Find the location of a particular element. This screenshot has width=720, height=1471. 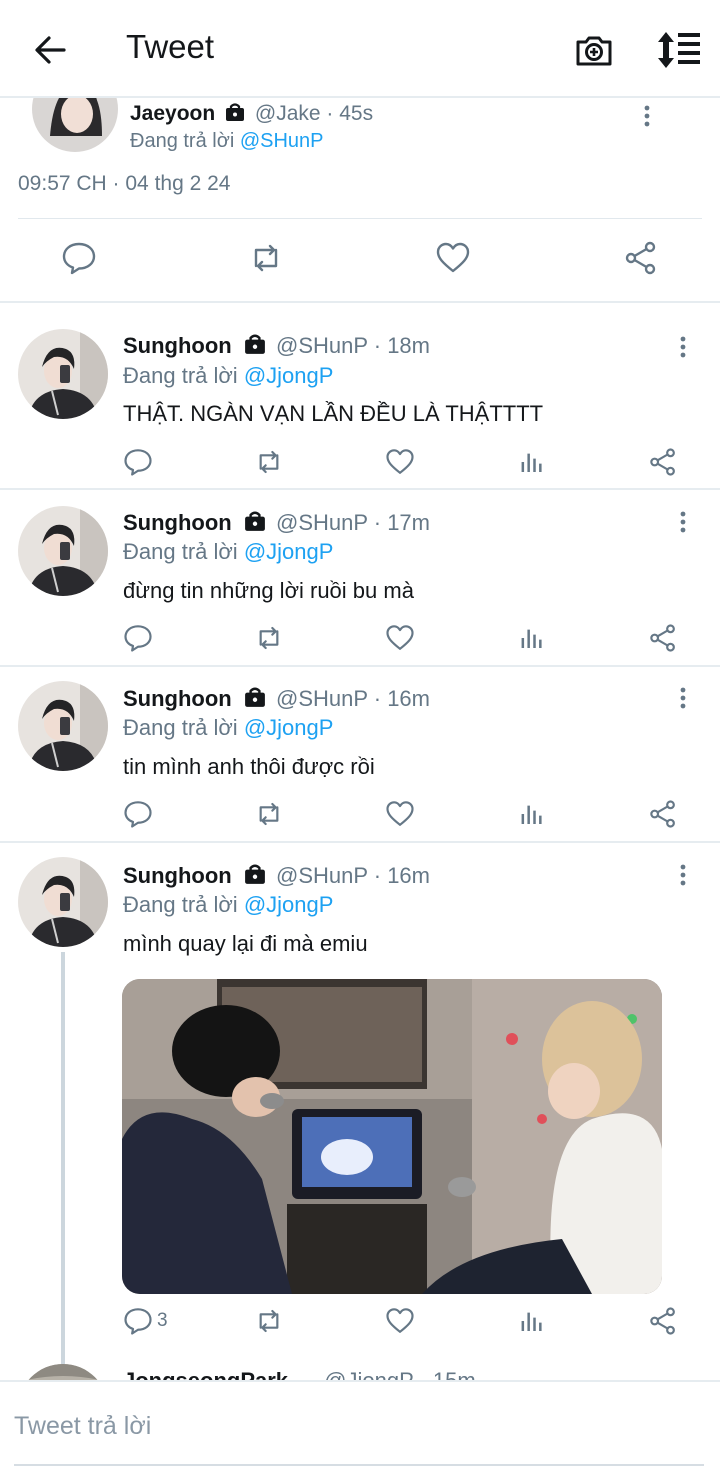

author-handle: @SHunP · 18m is located at coordinates (353, 345).